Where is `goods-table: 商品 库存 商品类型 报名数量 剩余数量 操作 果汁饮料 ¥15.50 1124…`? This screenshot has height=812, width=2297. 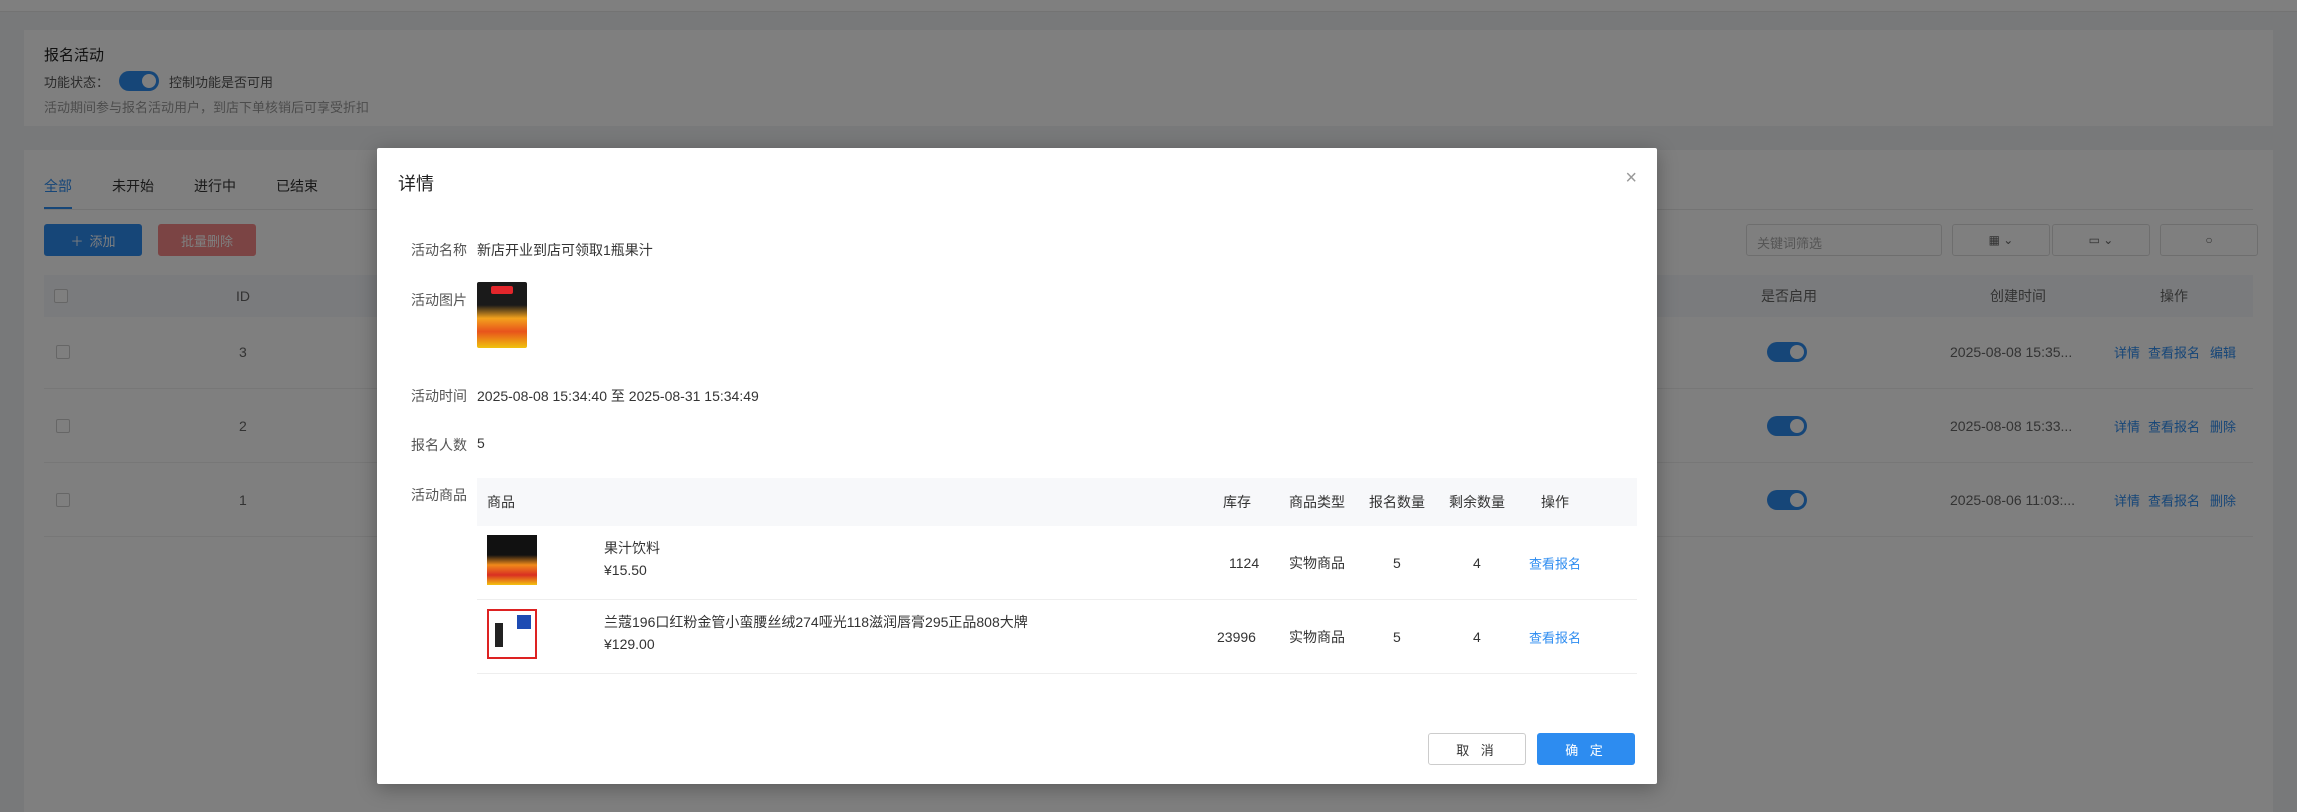 goods-table: 商品 库存 商品类型 报名数量 剩余数量 操作 果汁饮料 ¥15.50 1124… is located at coordinates (1057, 576).